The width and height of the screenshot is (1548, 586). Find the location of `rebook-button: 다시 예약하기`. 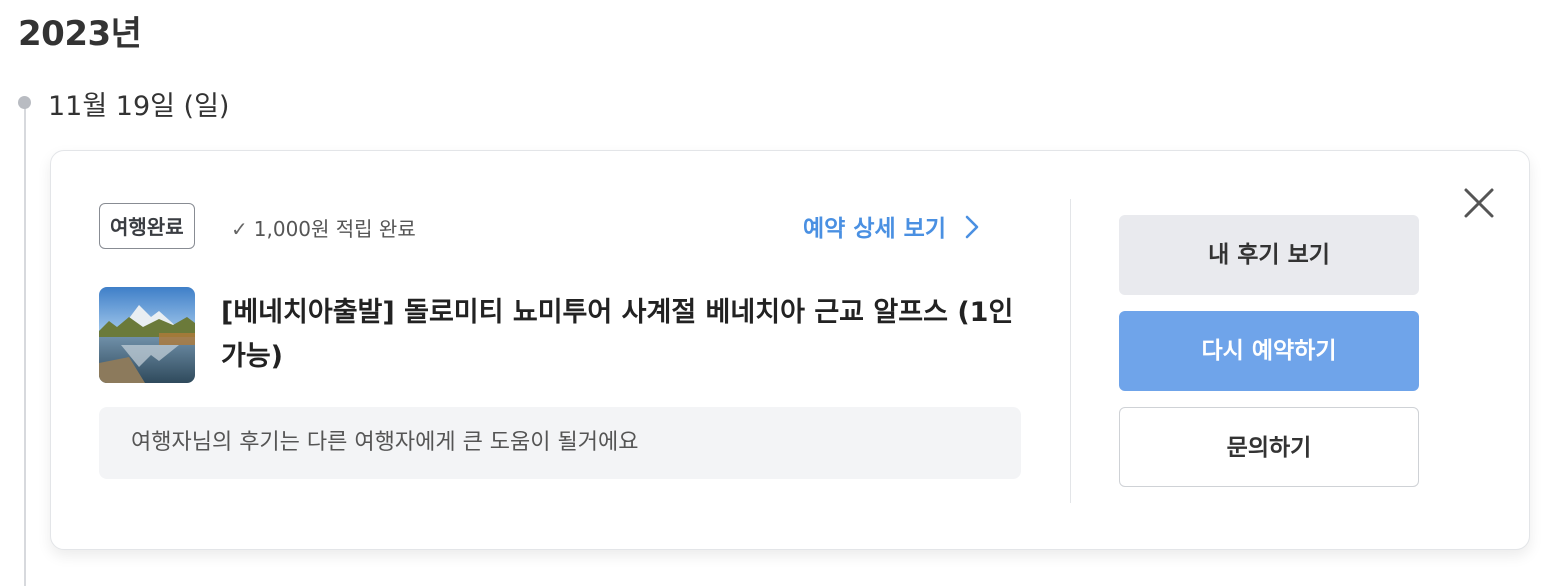

rebook-button: 다시 예약하기 is located at coordinates (1269, 351).